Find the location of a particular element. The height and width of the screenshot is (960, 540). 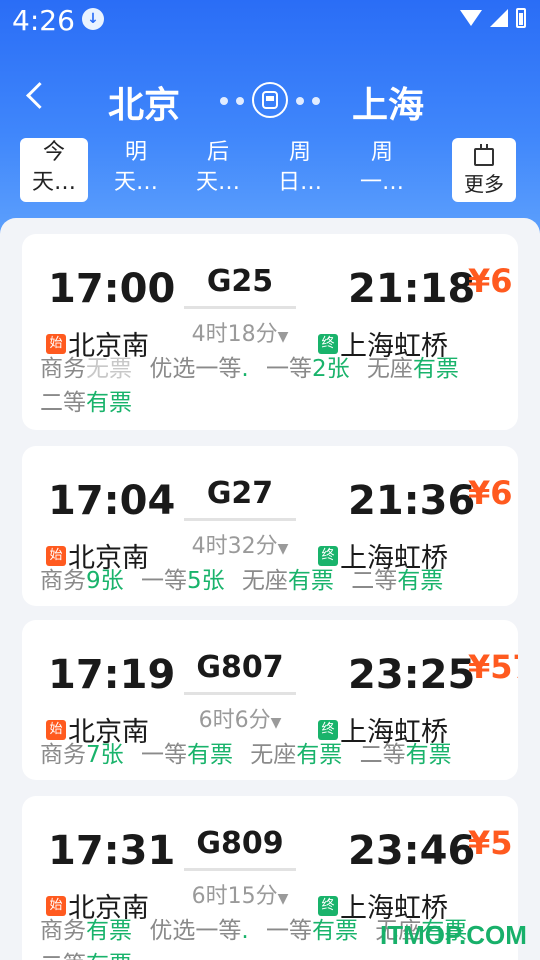

seat-class: 商务有票 is located at coordinates (86, 931).